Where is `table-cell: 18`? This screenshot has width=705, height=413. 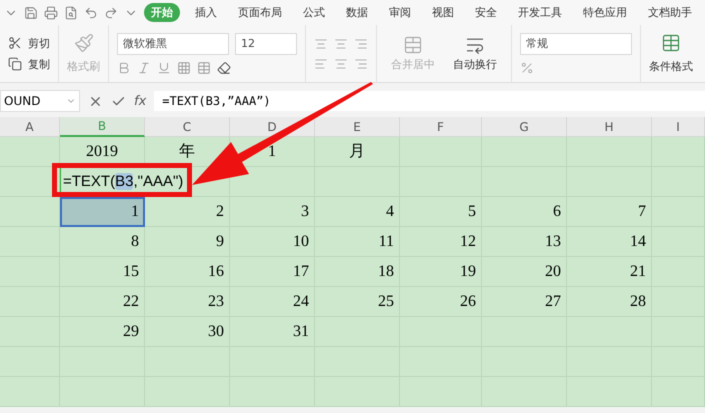 table-cell: 18 is located at coordinates (357, 272).